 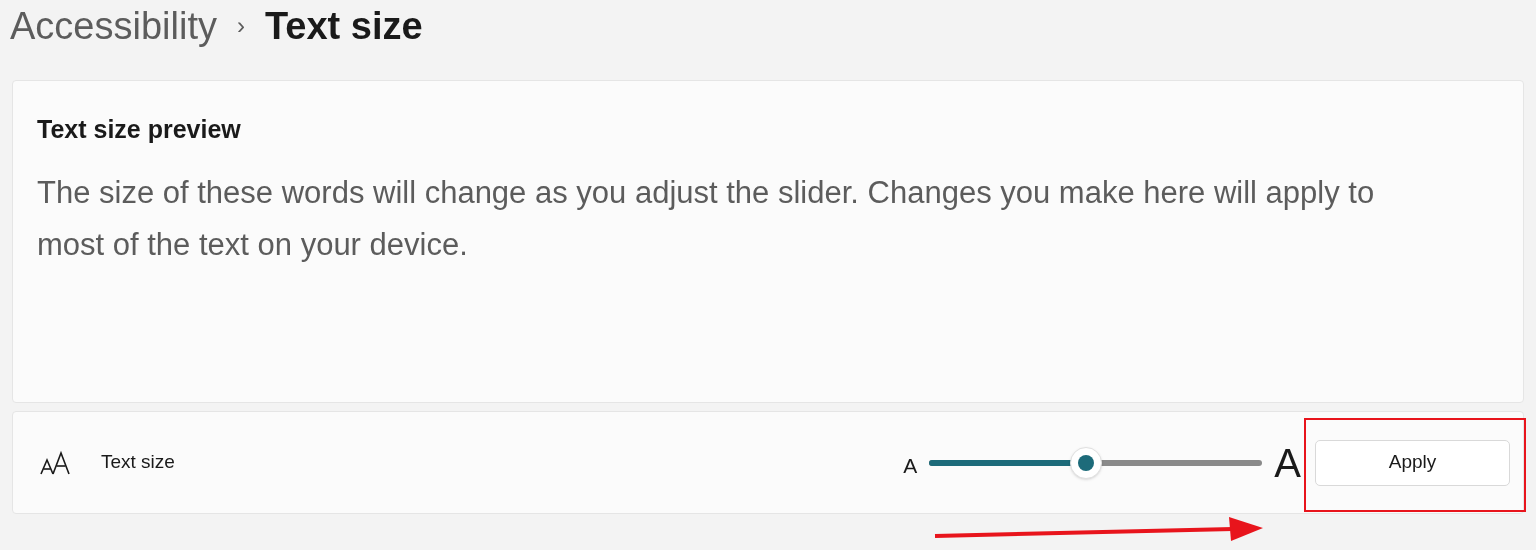 I want to click on preview-text: The size of these words will change as you adjust the slider. Changes you make here will apply to most of the text on your device., so click(x=706, y=218).